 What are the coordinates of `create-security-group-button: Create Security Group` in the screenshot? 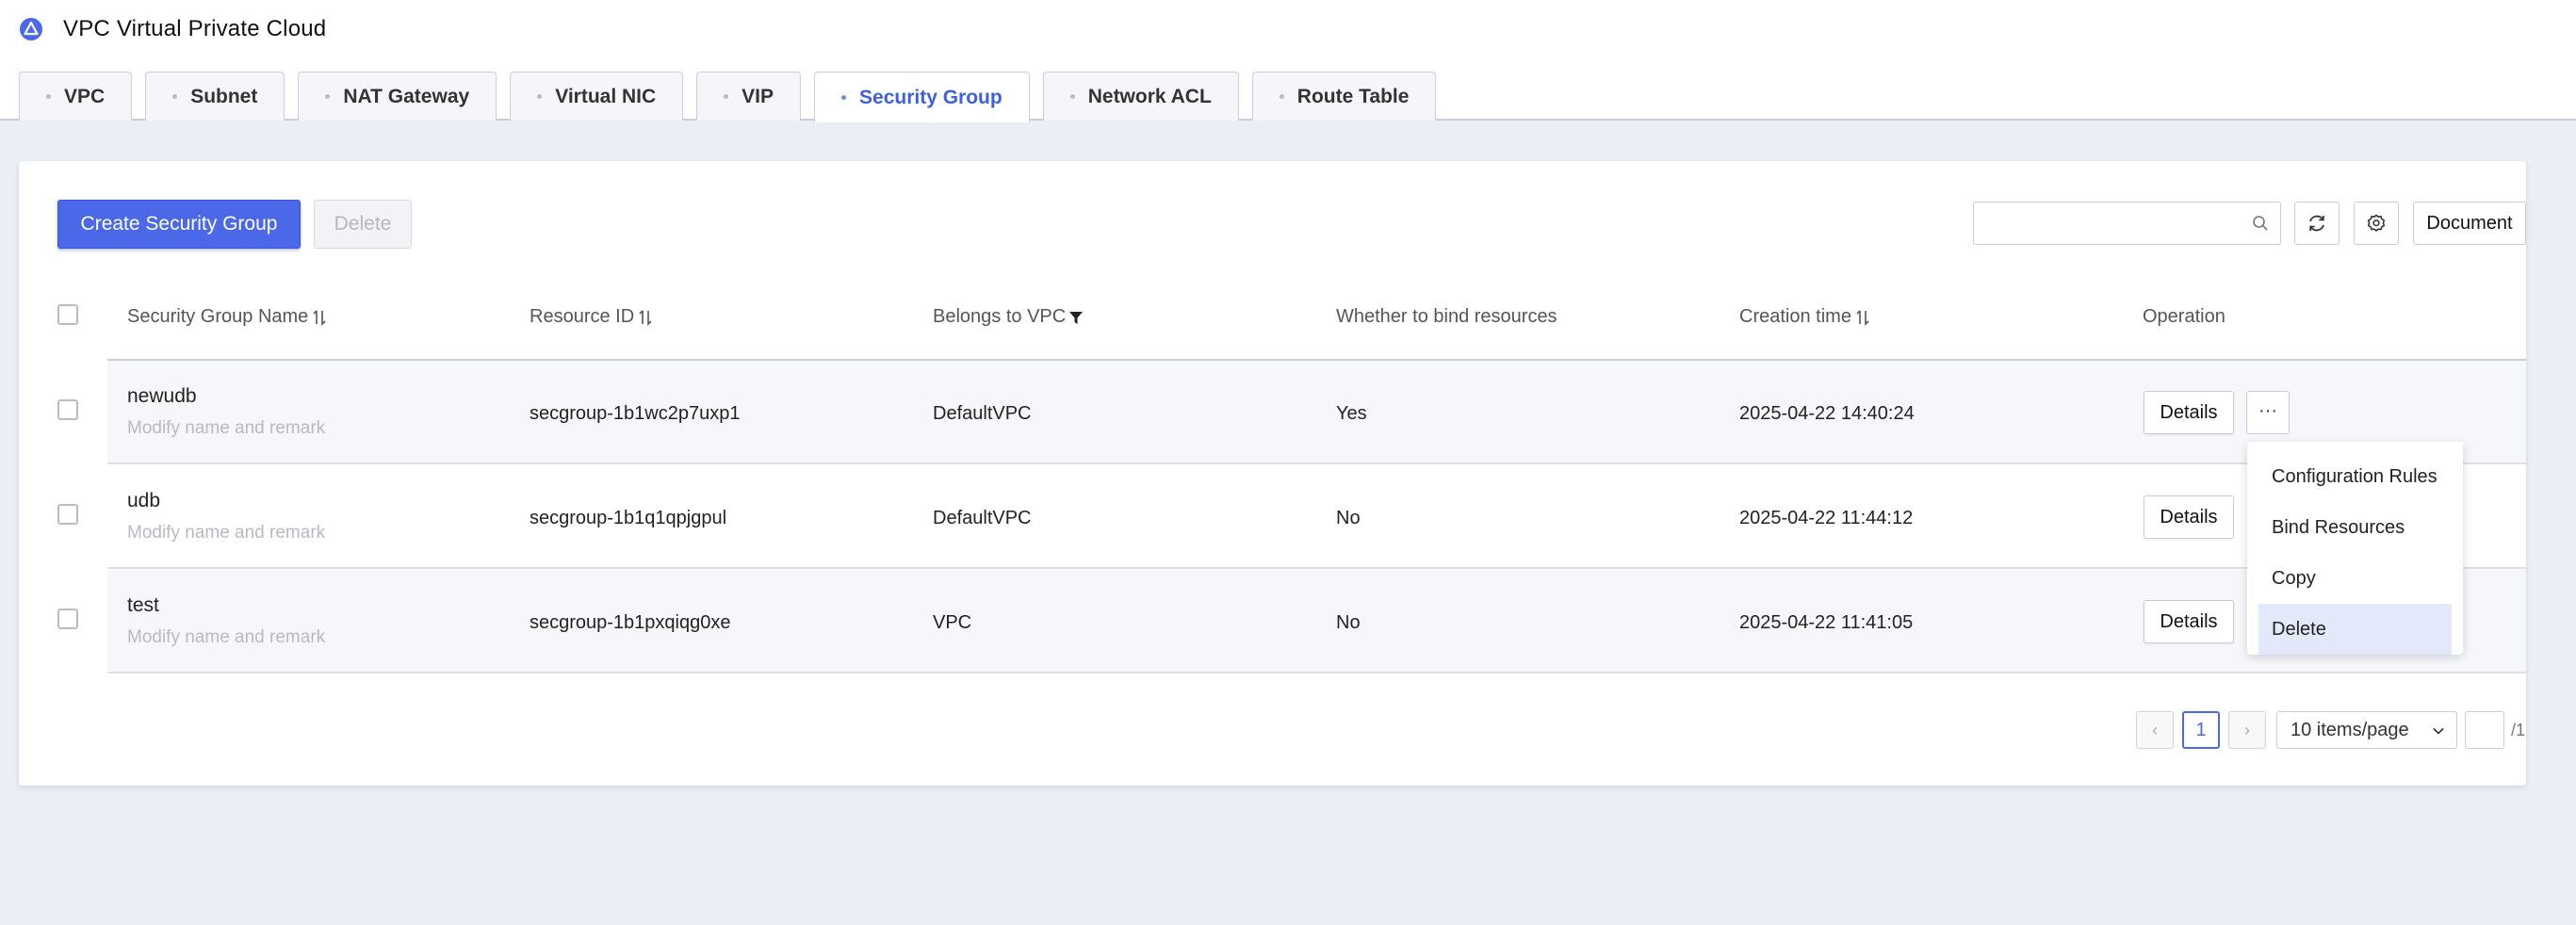 It's located at (179, 225).